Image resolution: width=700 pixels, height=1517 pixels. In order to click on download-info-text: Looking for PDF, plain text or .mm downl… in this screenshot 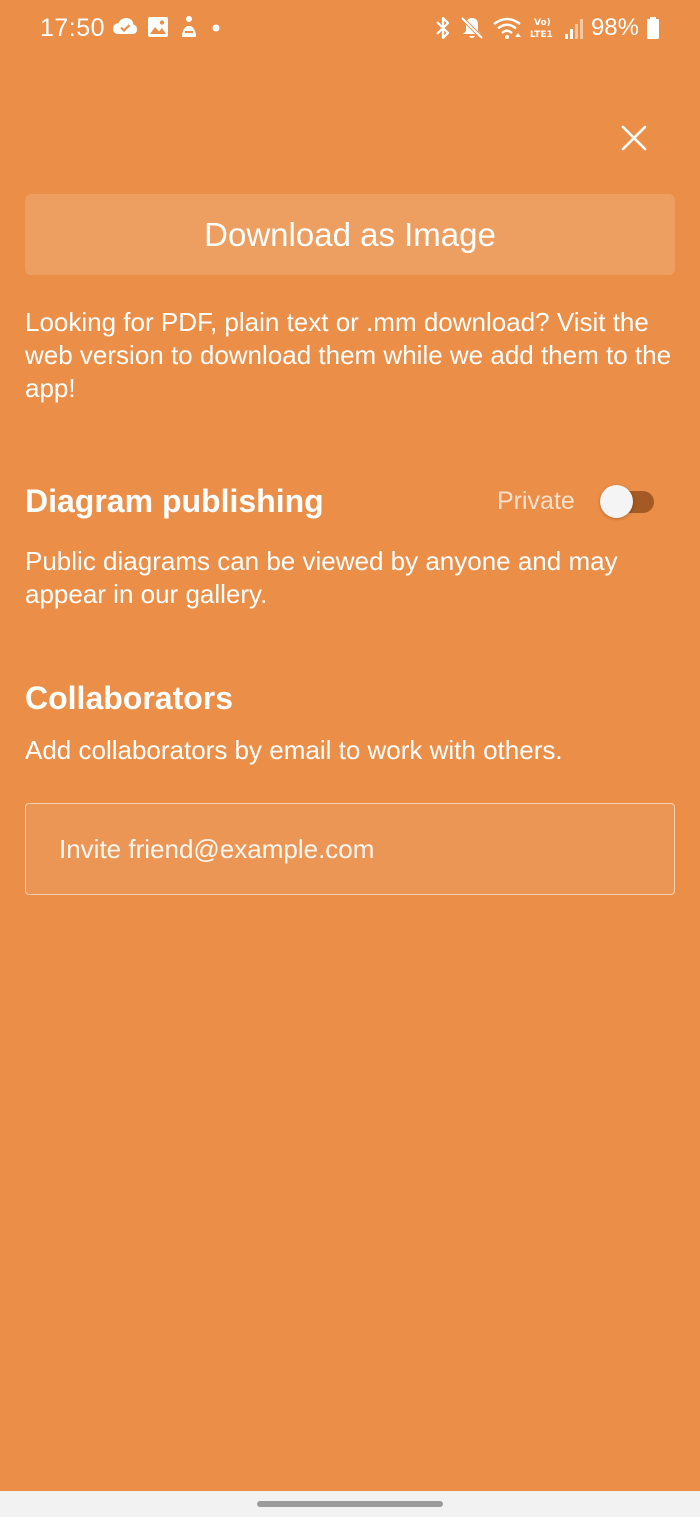, I will do `click(348, 355)`.